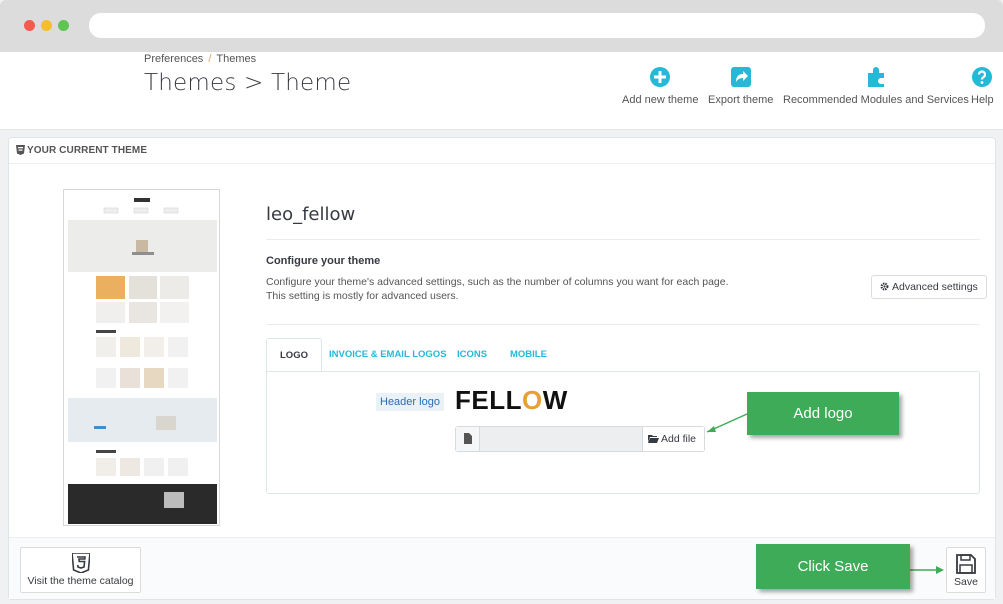 This screenshot has width=1003, height=604. I want to click on header-logo-image: FELLOW, so click(511, 400).